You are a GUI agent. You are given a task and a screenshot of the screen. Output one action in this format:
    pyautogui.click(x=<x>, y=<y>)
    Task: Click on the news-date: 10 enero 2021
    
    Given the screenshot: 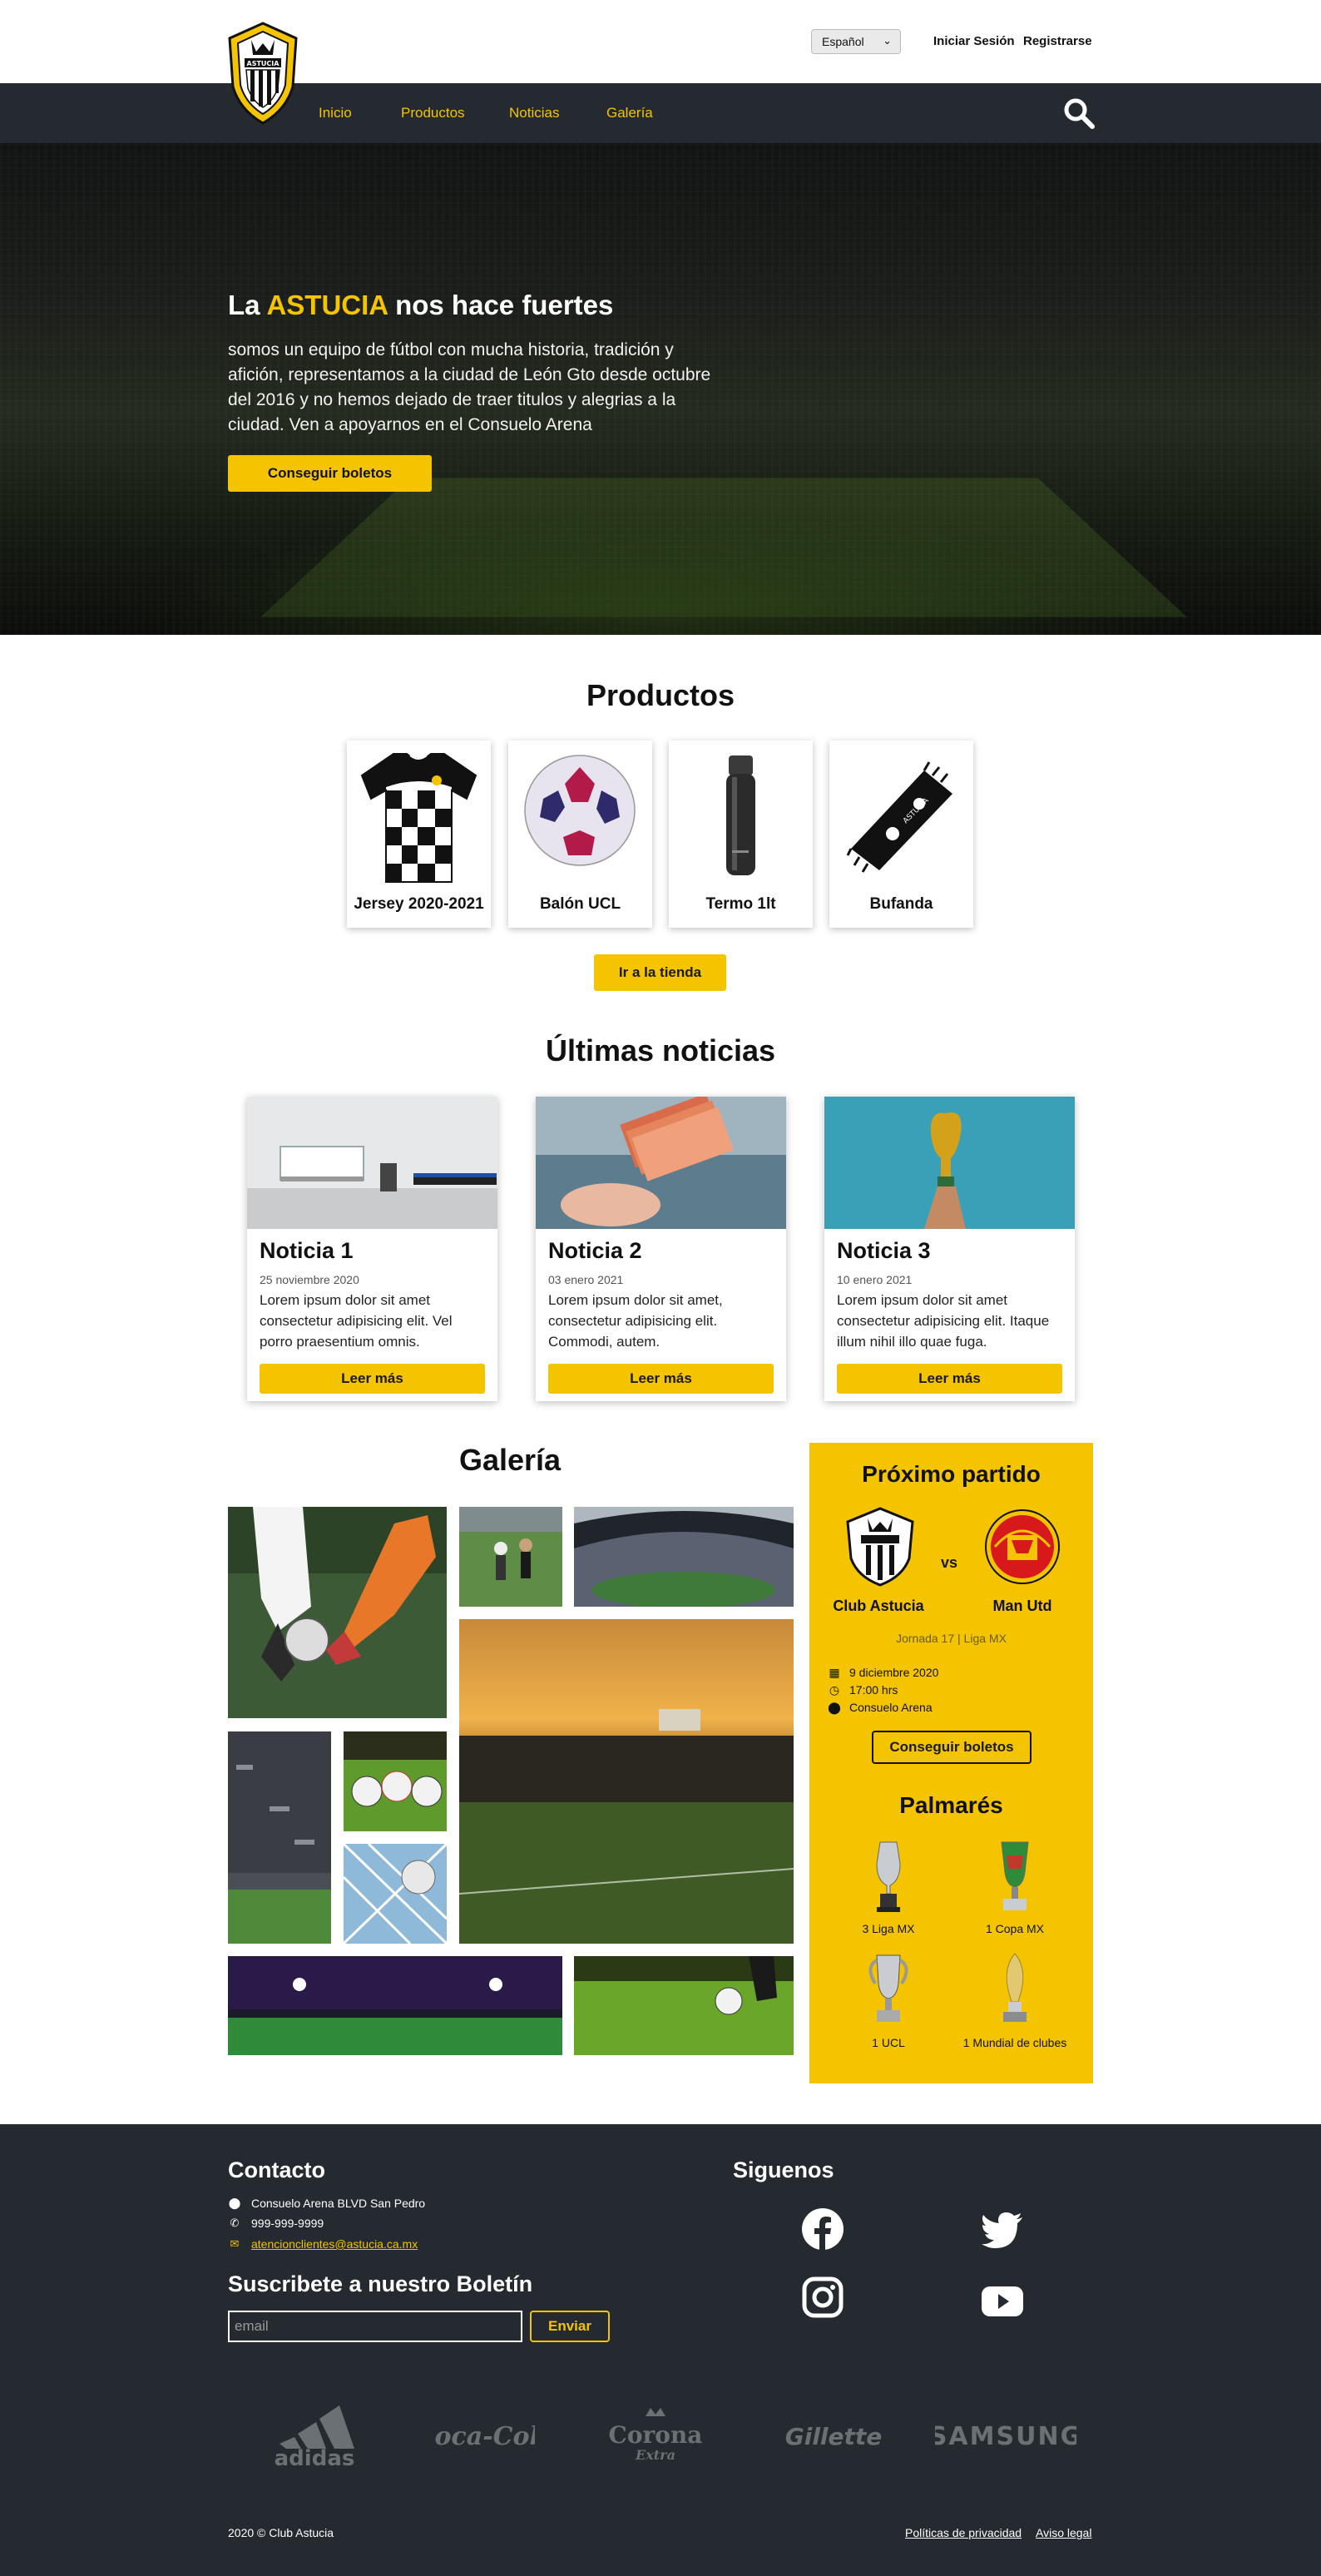 What is the action you would take?
    pyautogui.click(x=874, y=1279)
    